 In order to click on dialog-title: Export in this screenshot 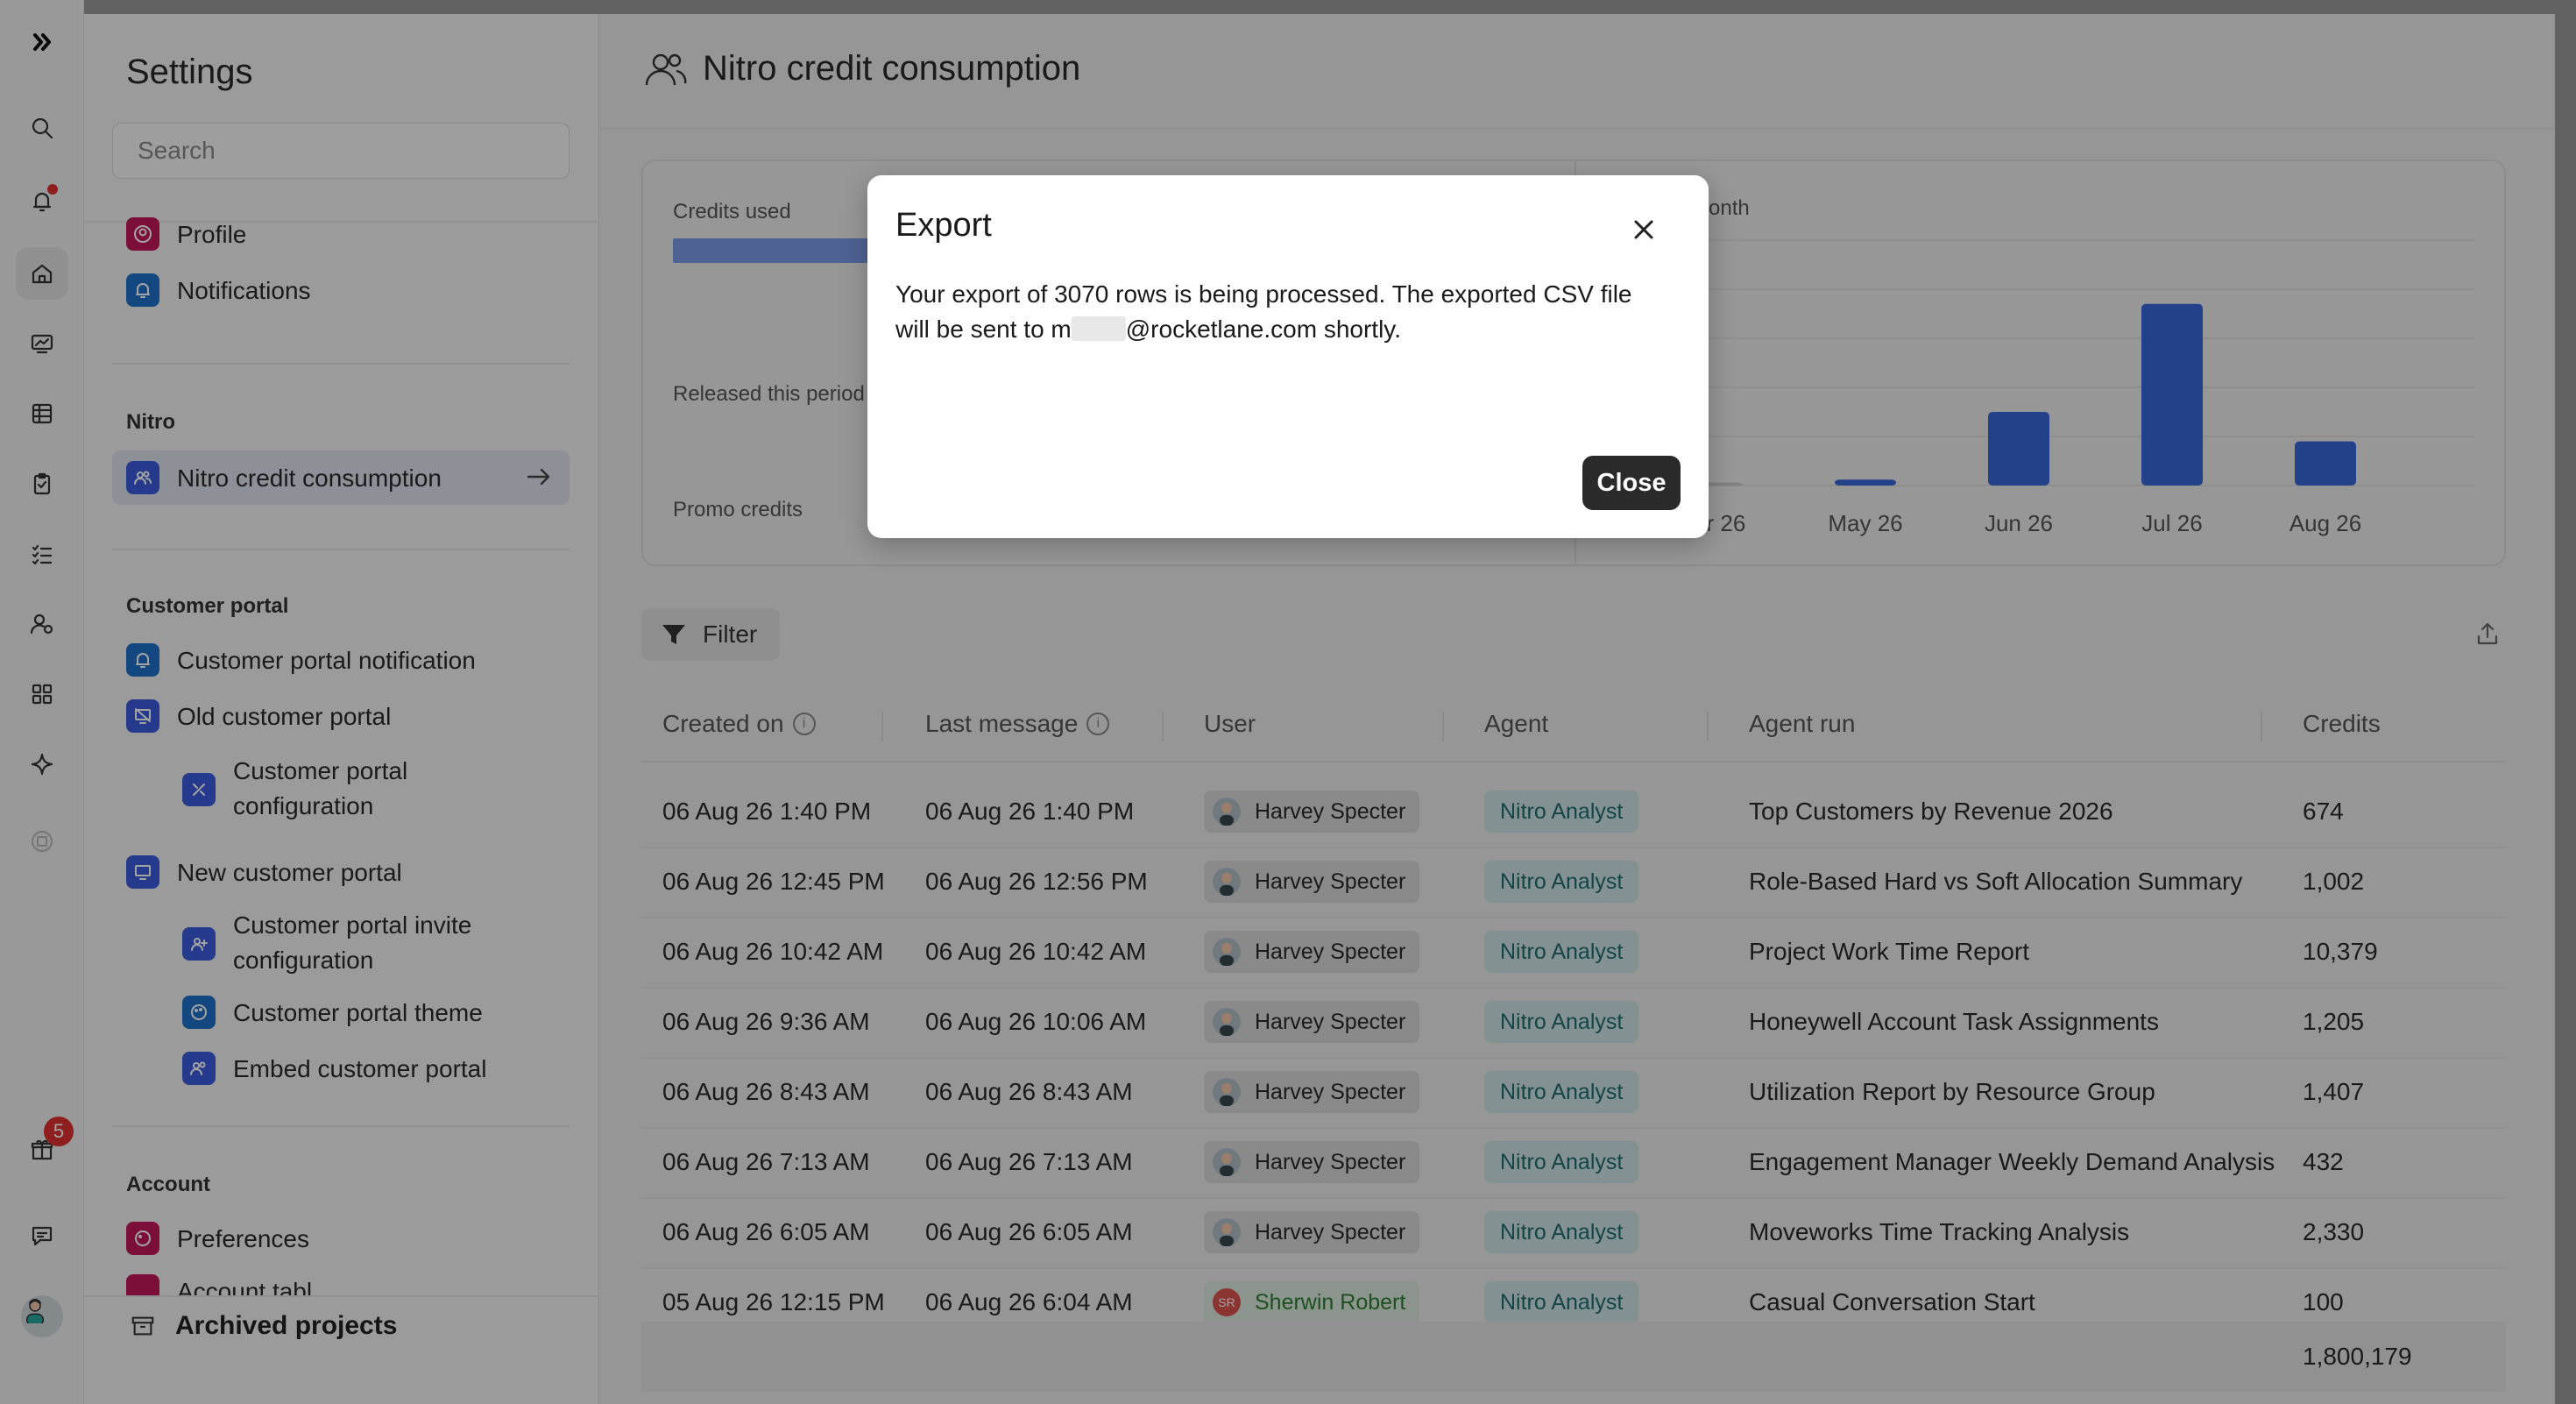, I will do `click(943, 225)`.